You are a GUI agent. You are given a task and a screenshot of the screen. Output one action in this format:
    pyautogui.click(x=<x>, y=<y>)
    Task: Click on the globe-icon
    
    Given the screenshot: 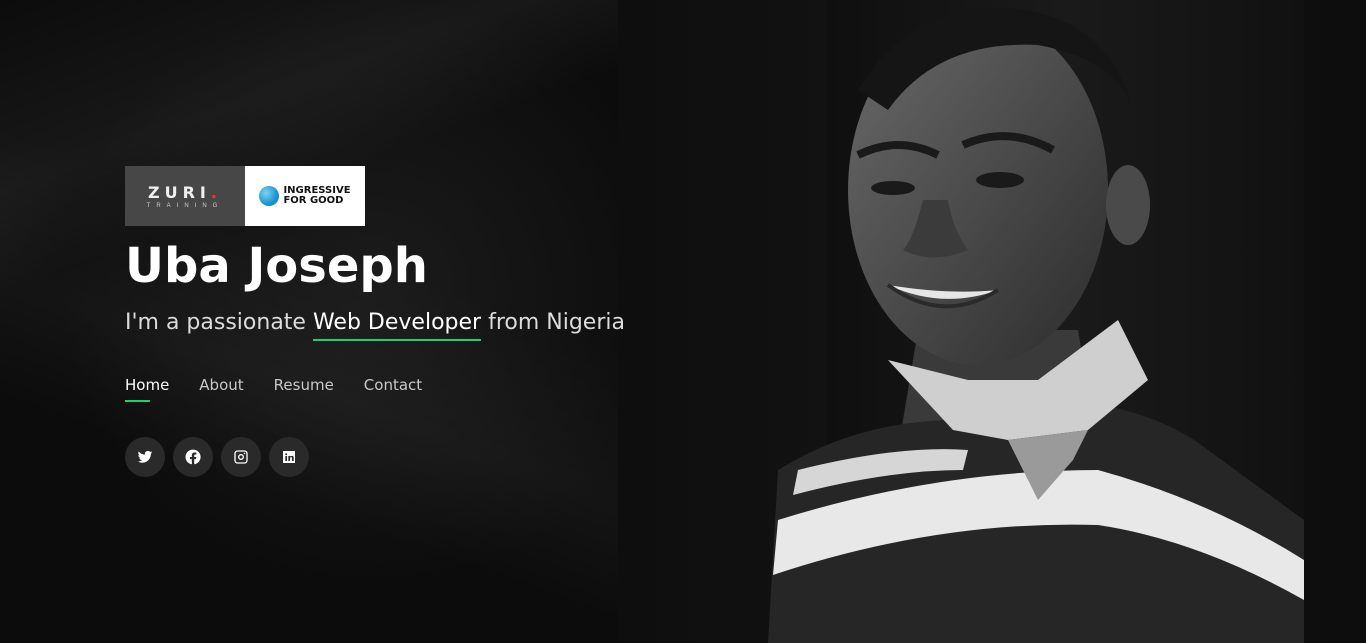 What is the action you would take?
    pyautogui.click(x=269, y=196)
    